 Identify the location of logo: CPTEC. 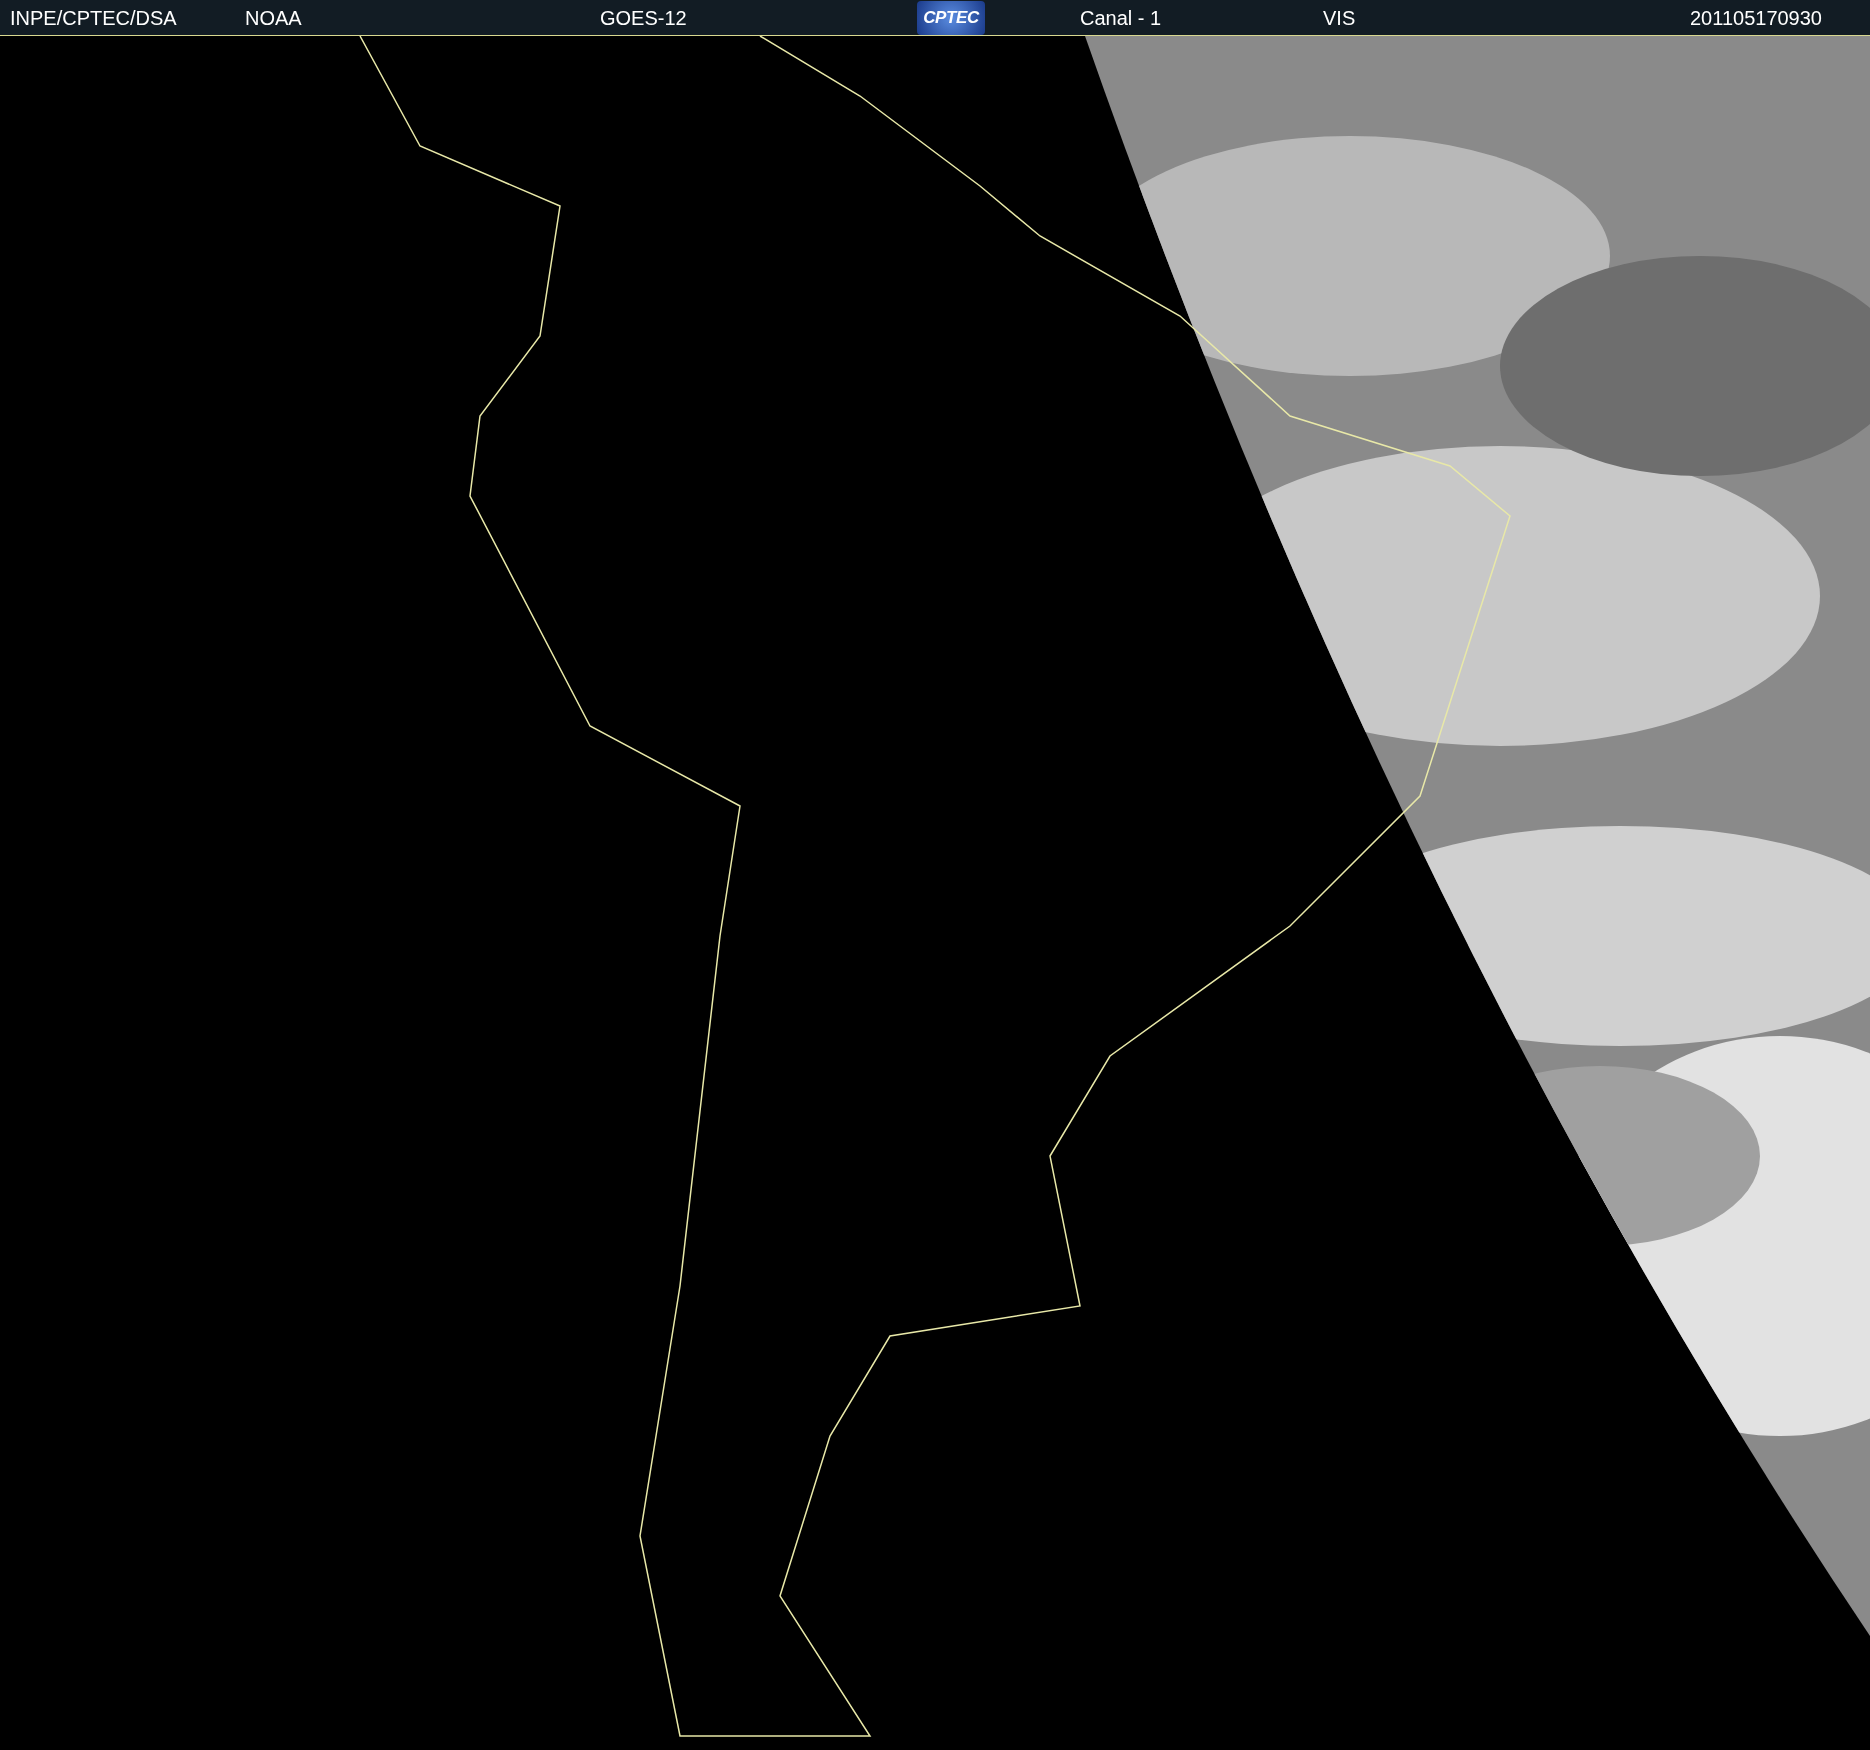
(951, 17).